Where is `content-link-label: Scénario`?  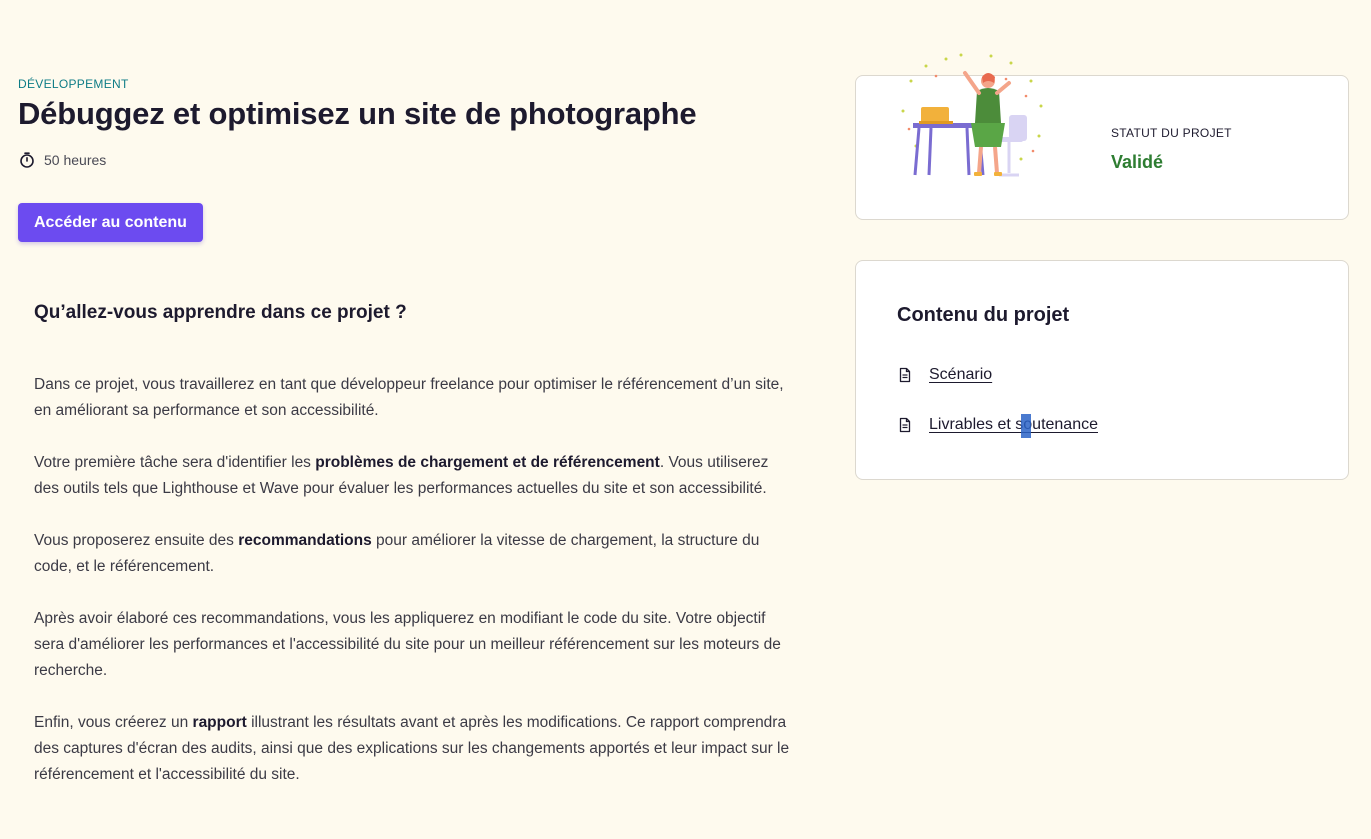
content-link-label: Scénario is located at coordinates (961, 374).